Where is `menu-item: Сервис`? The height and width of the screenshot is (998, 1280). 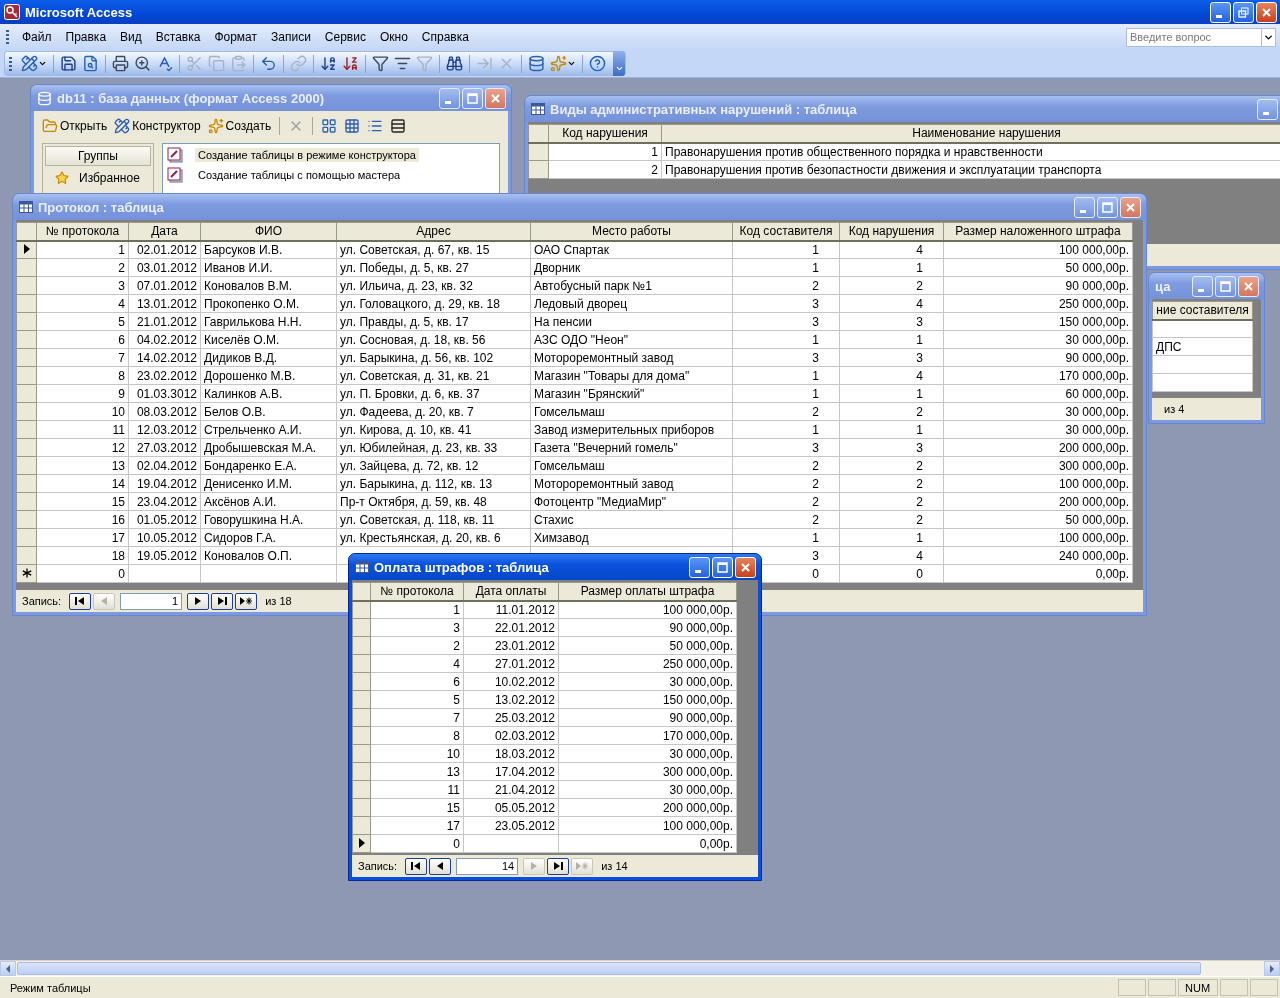 menu-item: Сервис is located at coordinates (345, 37).